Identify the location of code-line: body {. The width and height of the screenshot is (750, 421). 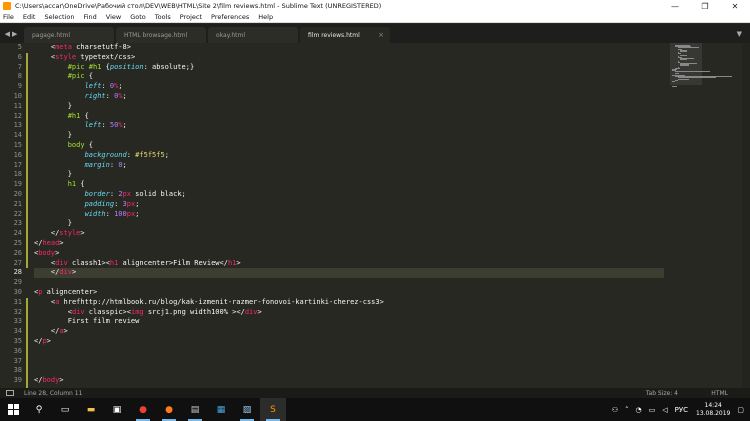
(349, 146).